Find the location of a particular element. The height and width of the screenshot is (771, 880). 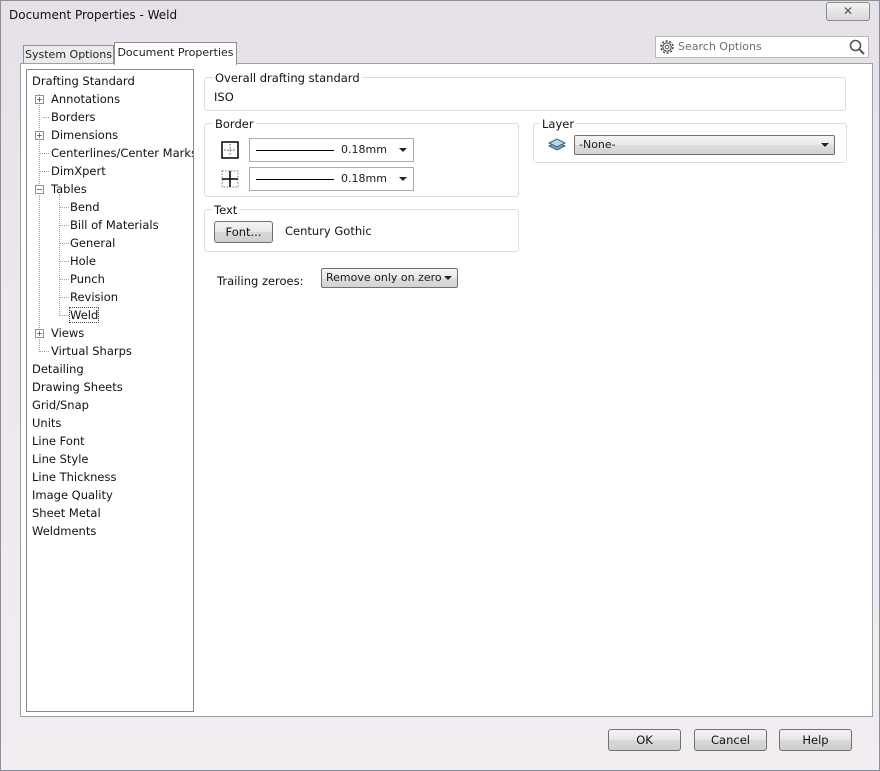

tree-item-general: General is located at coordinates (92, 243).